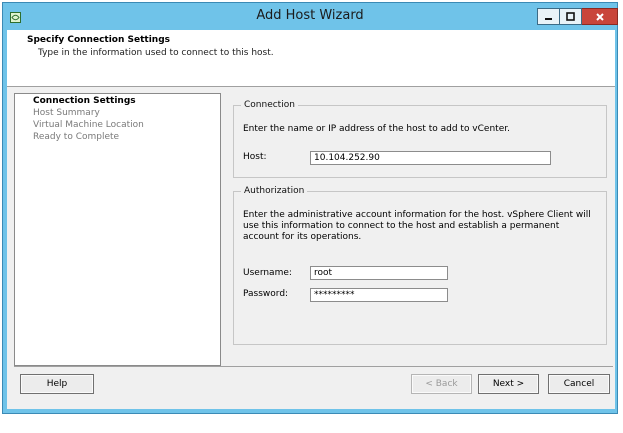 Image resolution: width=623 pixels, height=433 pixels. Describe the element at coordinates (267, 273) in the screenshot. I see `username-label: Username:` at that location.